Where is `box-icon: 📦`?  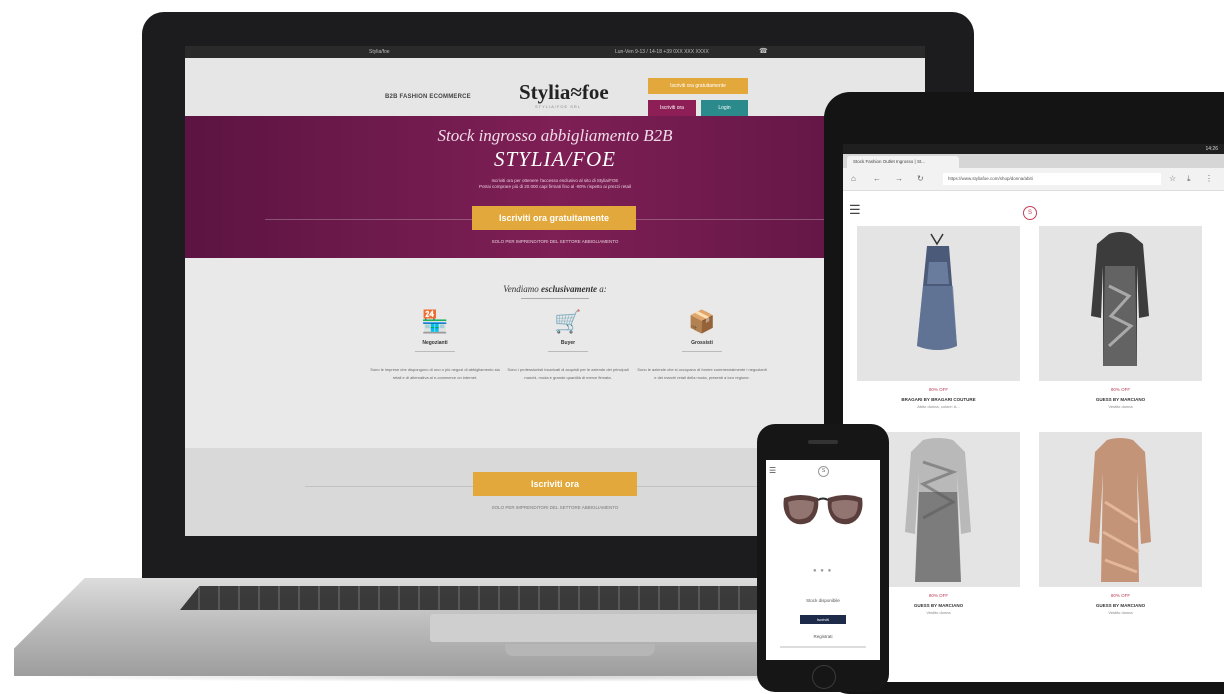
box-icon: 📦 is located at coordinates (702, 321).